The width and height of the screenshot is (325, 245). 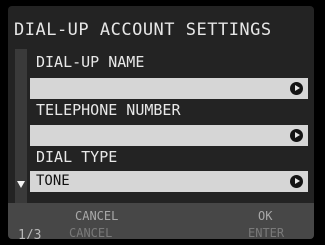 What do you see at coordinates (21, 184) in the screenshot?
I see `triangle-down-icon` at bounding box center [21, 184].